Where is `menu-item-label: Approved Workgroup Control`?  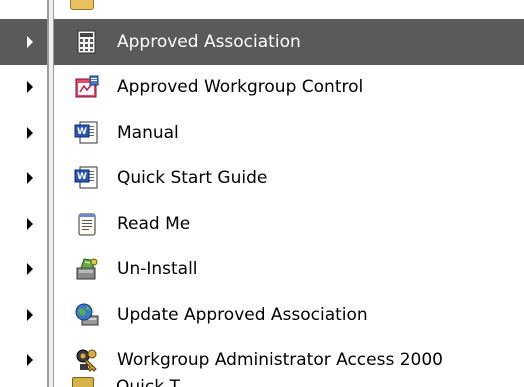 menu-item-label: Approved Workgroup Control is located at coordinates (240, 87).